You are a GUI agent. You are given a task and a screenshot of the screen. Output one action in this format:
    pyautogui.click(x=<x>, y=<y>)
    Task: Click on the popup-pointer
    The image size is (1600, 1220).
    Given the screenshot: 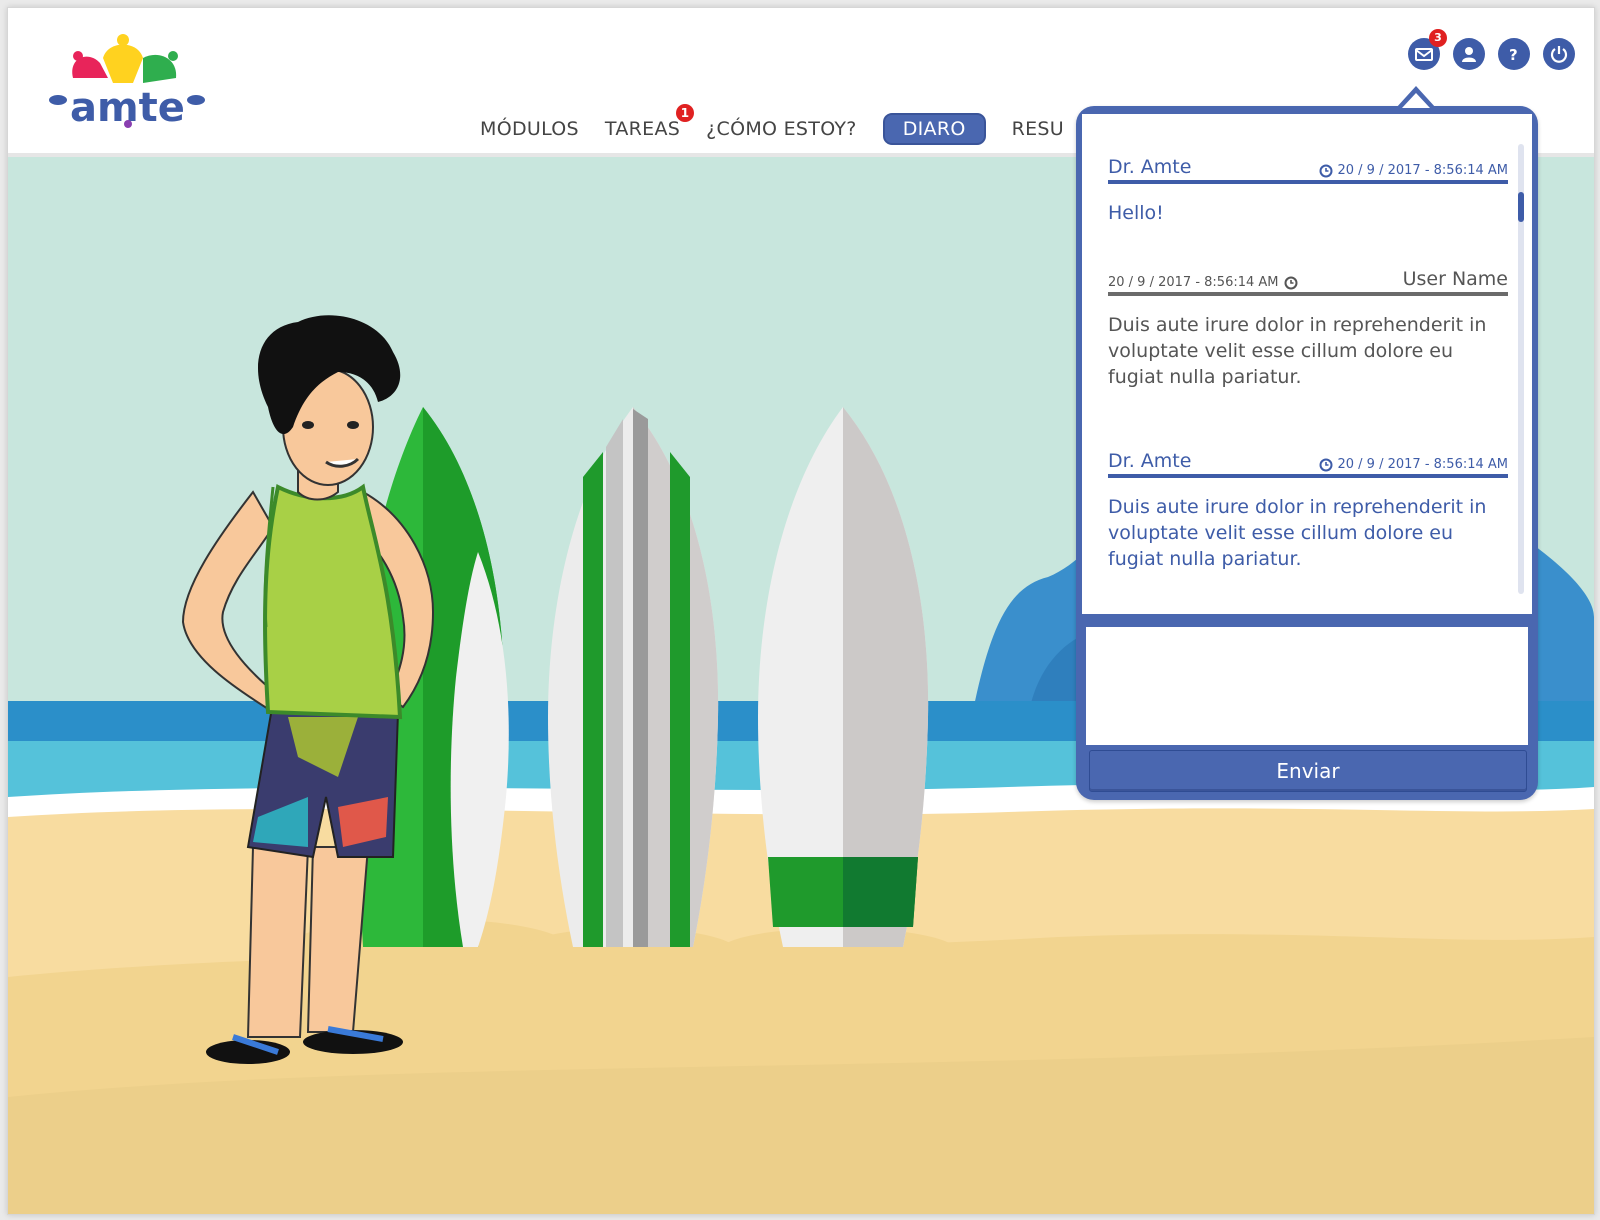 What is the action you would take?
    pyautogui.click(x=1416, y=97)
    